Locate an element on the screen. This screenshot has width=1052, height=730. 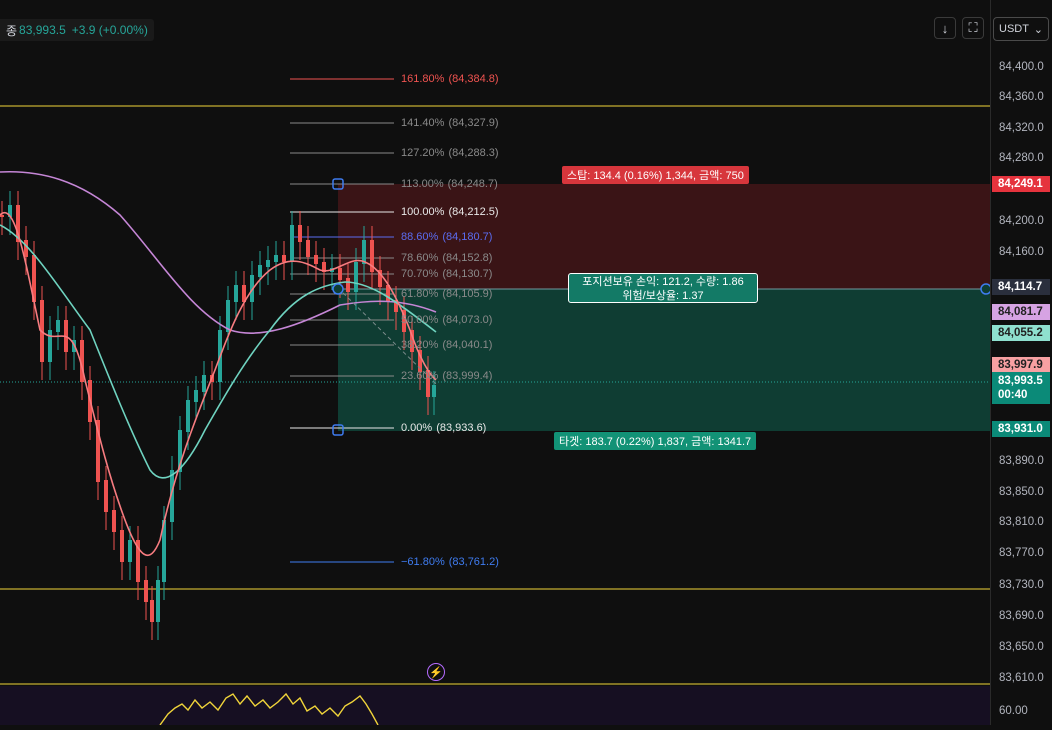
price-tick: 84,200.0 is located at coordinates (1021, 221).